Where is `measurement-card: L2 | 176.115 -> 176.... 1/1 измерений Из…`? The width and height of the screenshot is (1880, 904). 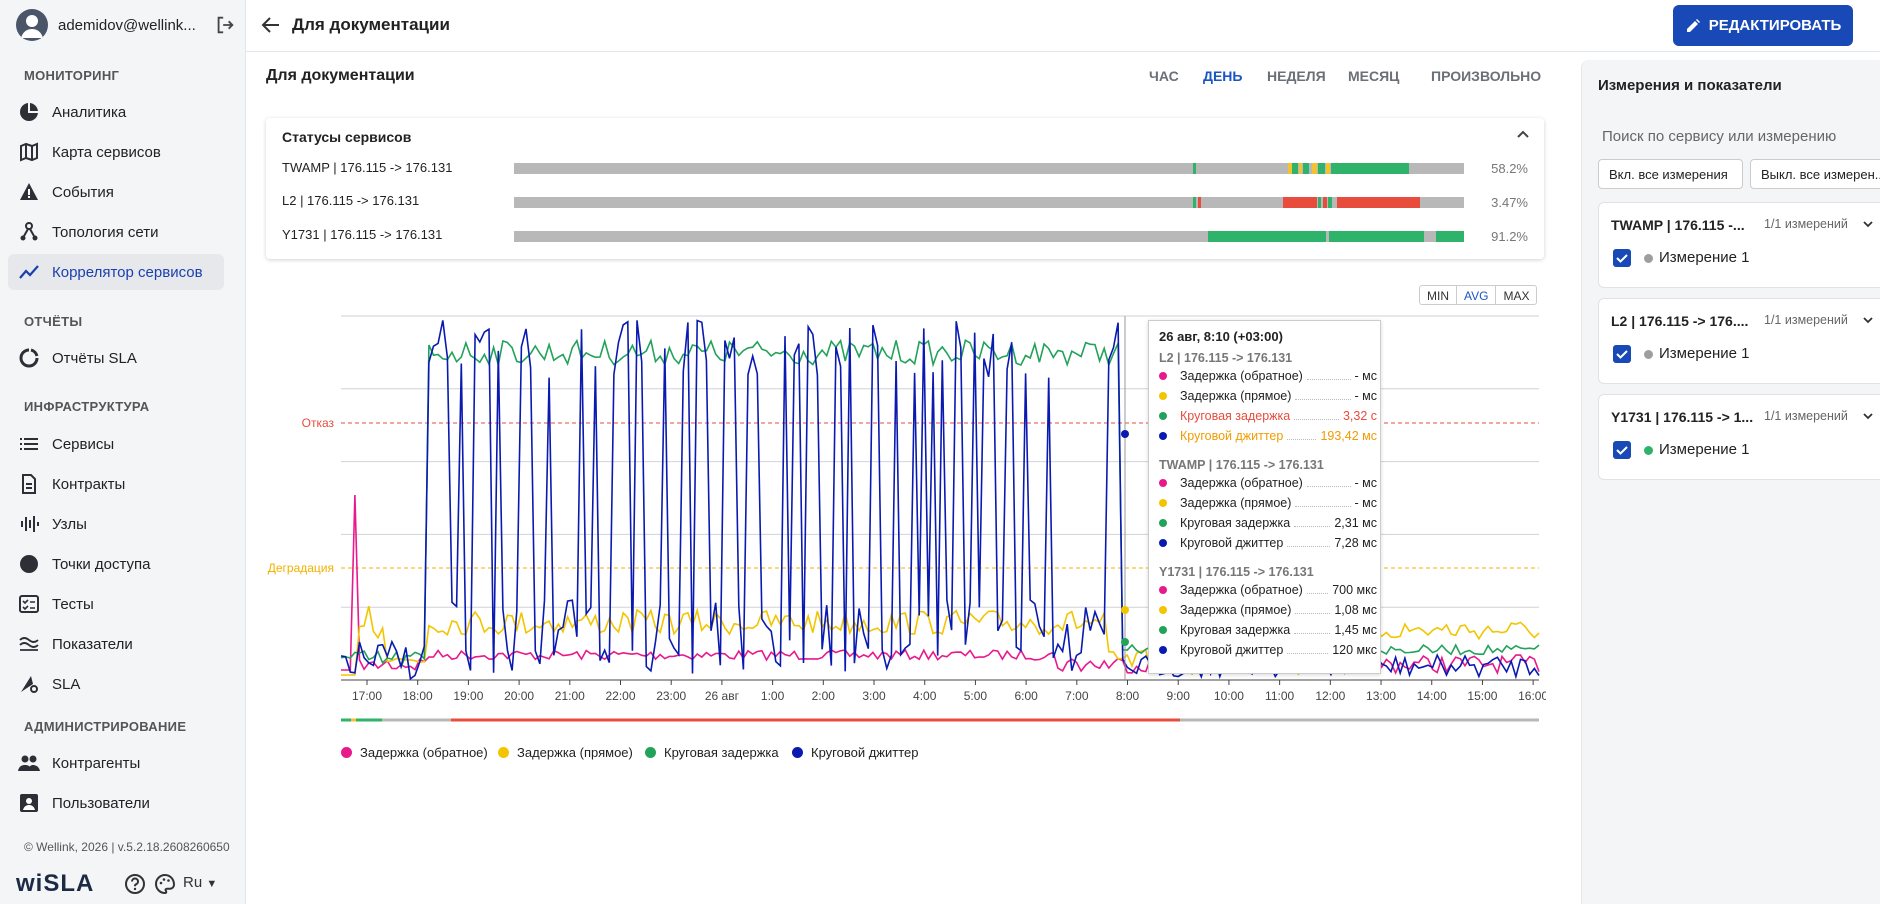 measurement-card: L2 | 176.115 -> 176.... 1/1 измерений Из… is located at coordinates (1739, 341).